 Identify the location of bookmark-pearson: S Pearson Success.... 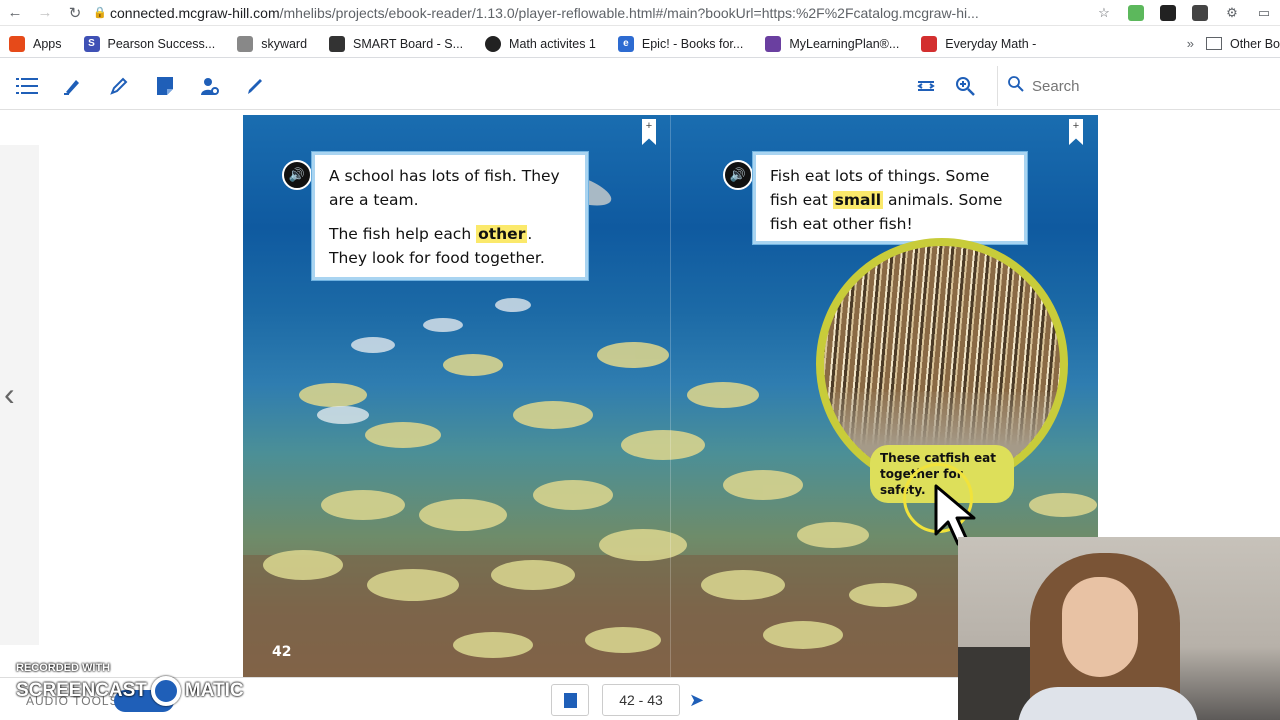
(149, 43).